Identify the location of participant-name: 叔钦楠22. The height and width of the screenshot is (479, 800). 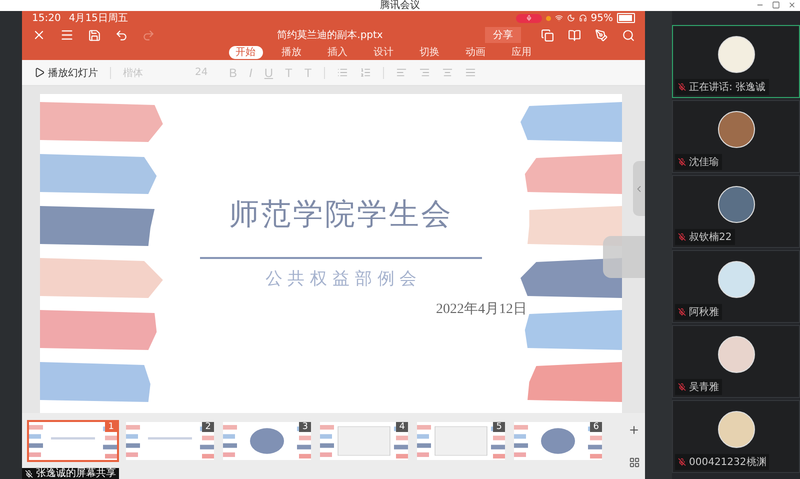
(710, 237).